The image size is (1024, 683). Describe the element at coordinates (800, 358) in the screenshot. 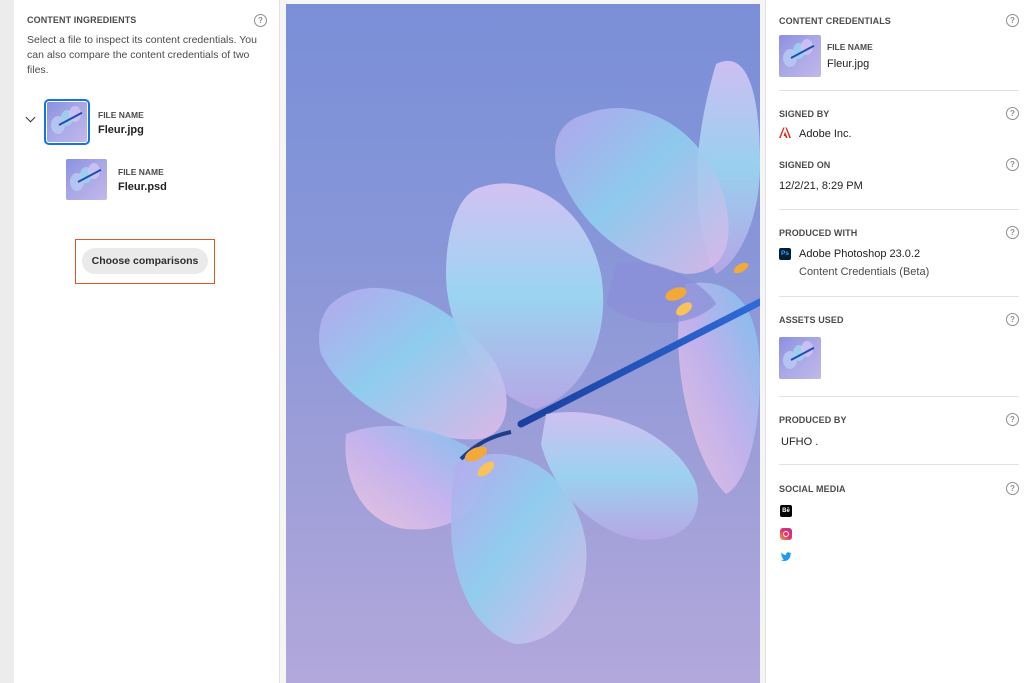

I see `asset-thumbnail` at that location.